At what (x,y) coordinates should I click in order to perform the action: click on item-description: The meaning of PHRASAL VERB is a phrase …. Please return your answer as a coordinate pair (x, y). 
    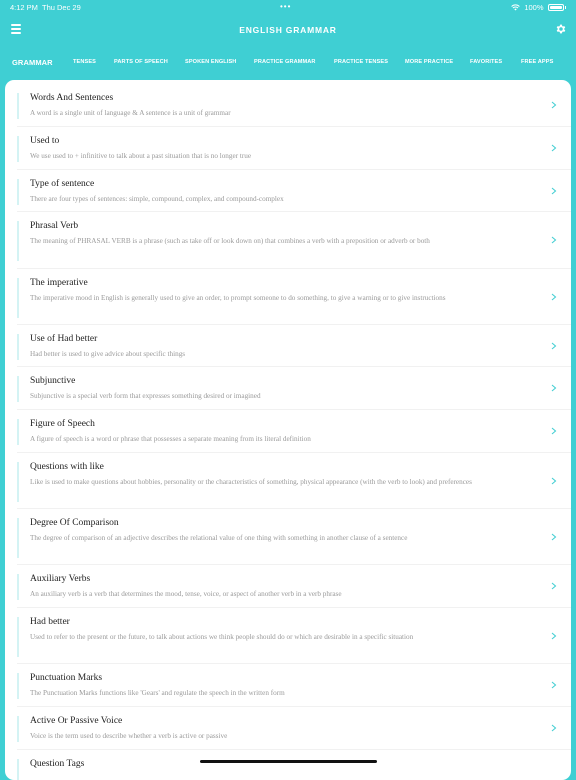
    Looking at the image, I should click on (230, 241).